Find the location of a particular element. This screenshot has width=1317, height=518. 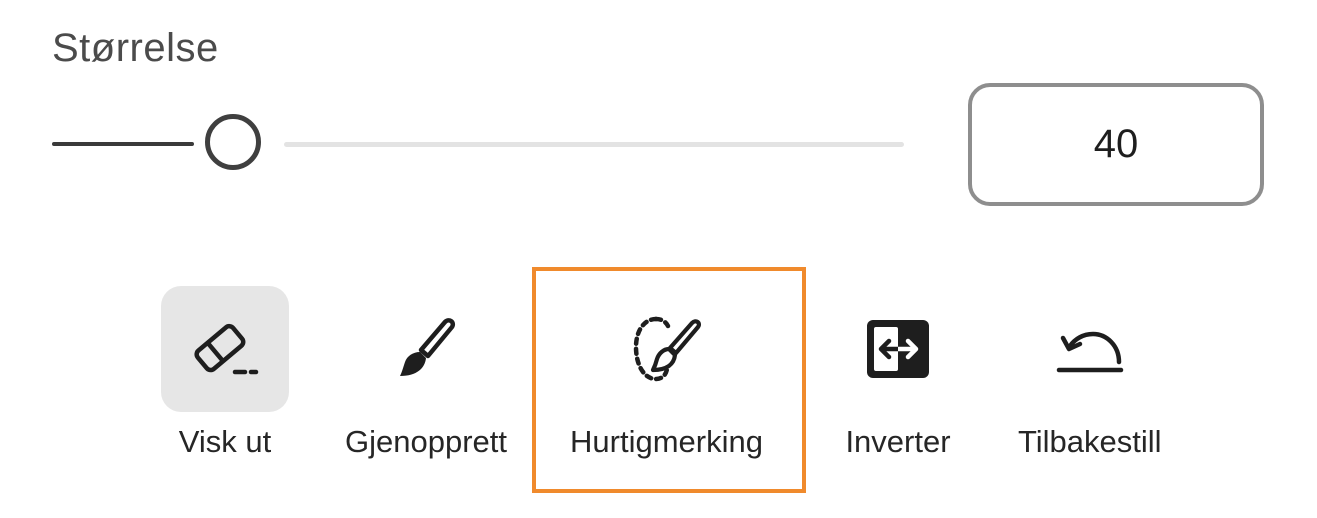

tool-restore-label: Gjenopprett is located at coordinates (426, 441).